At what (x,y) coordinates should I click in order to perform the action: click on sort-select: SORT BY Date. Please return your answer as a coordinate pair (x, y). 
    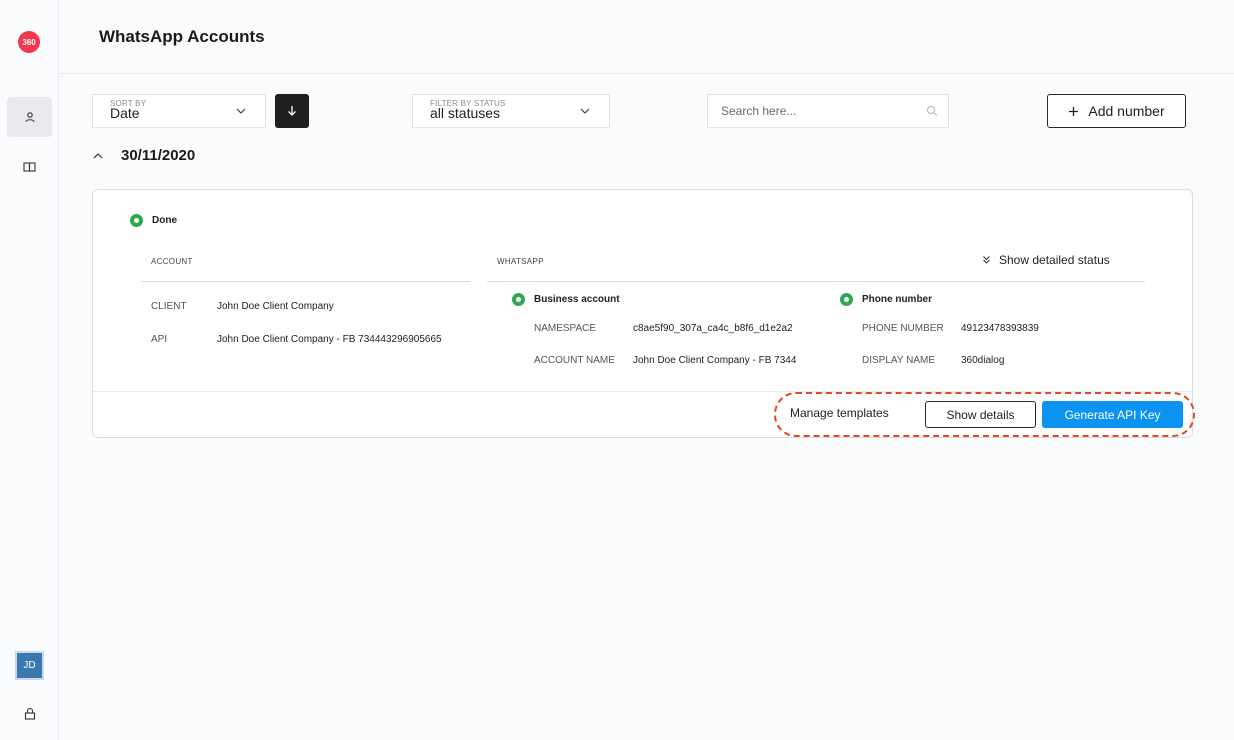
    Looking at the image, I should click on (179, 111).